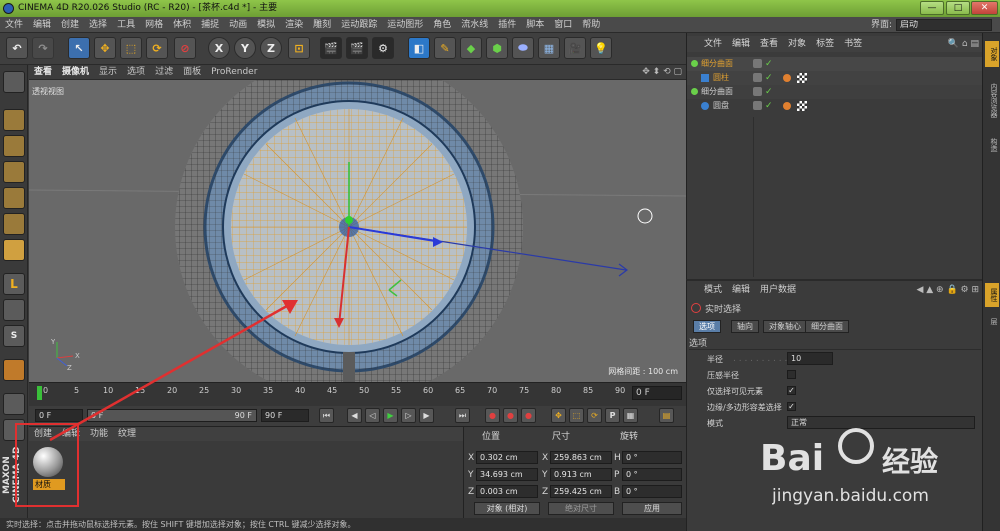 The image size is (1000, 531). I want to click on coordinate-system-icon: ⊡, so click(299, 48).